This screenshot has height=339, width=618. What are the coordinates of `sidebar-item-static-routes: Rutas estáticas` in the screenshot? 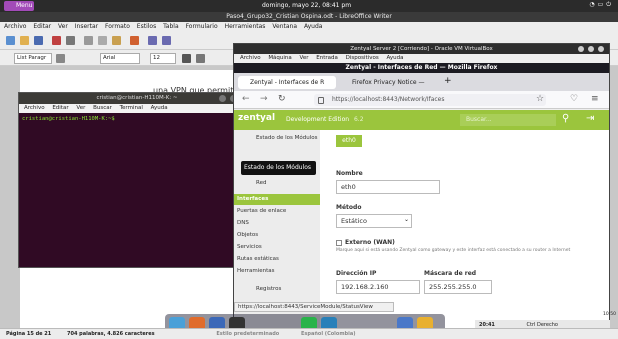 It's located at (277, 259).